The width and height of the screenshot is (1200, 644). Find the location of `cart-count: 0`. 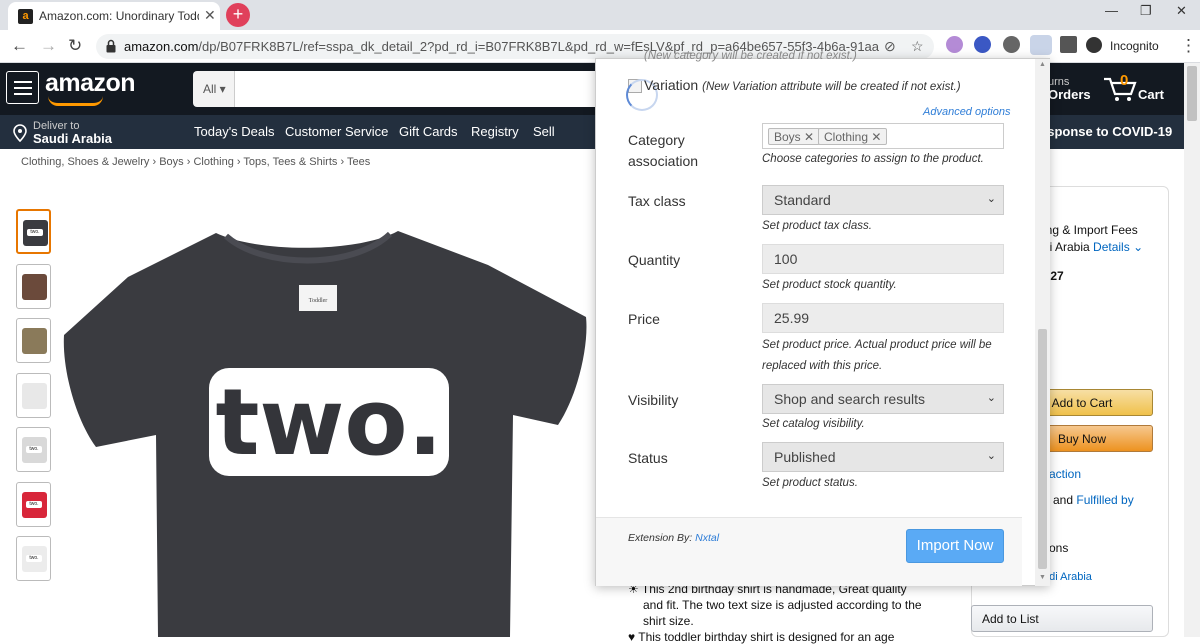

cart-count: 0 is located at coordinates (1124, 80).